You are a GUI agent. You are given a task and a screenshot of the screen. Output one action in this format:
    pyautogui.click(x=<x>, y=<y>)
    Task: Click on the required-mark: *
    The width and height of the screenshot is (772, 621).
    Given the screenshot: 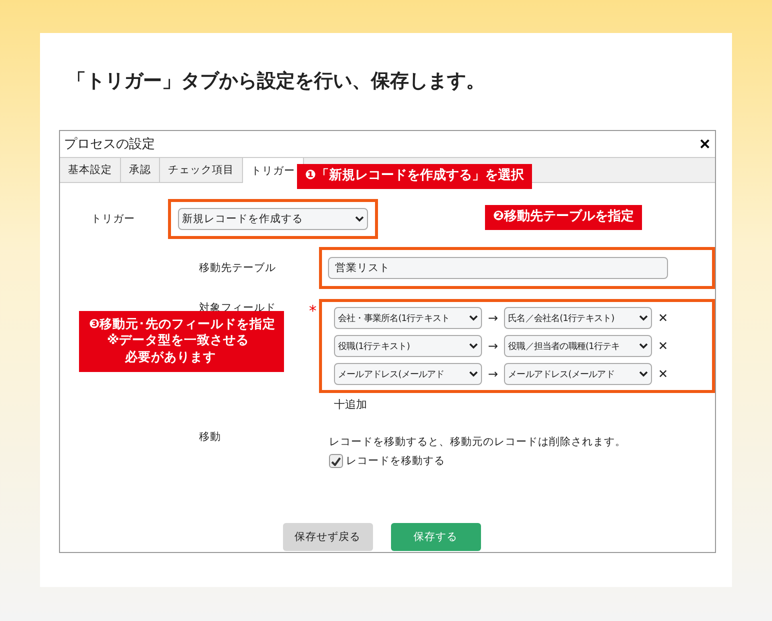 What is the action you would take?
    pyautogui.click(x=312, y=311)
    